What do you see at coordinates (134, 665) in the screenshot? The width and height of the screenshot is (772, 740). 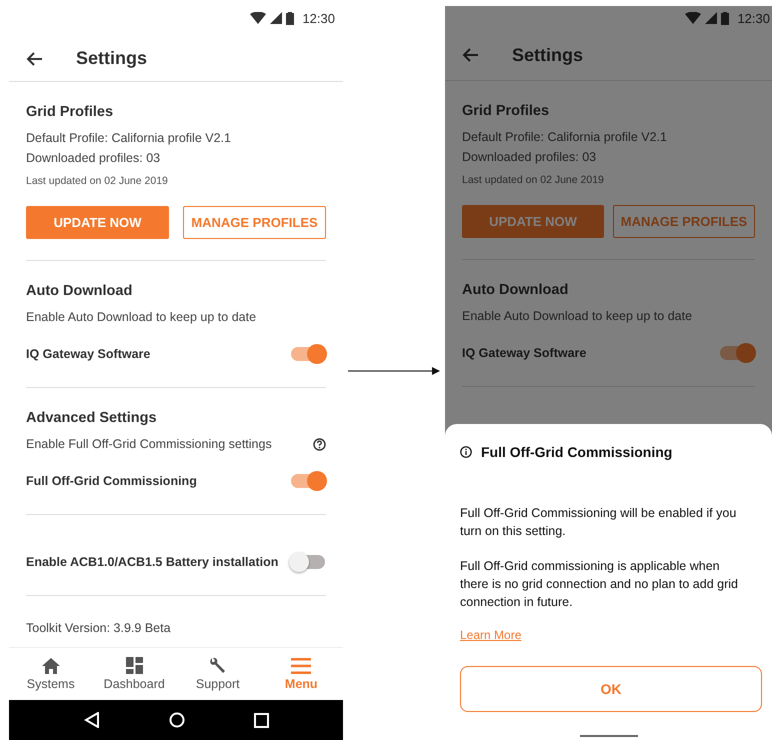 I see `dashboard-icon` at bounding box center [134, 665].